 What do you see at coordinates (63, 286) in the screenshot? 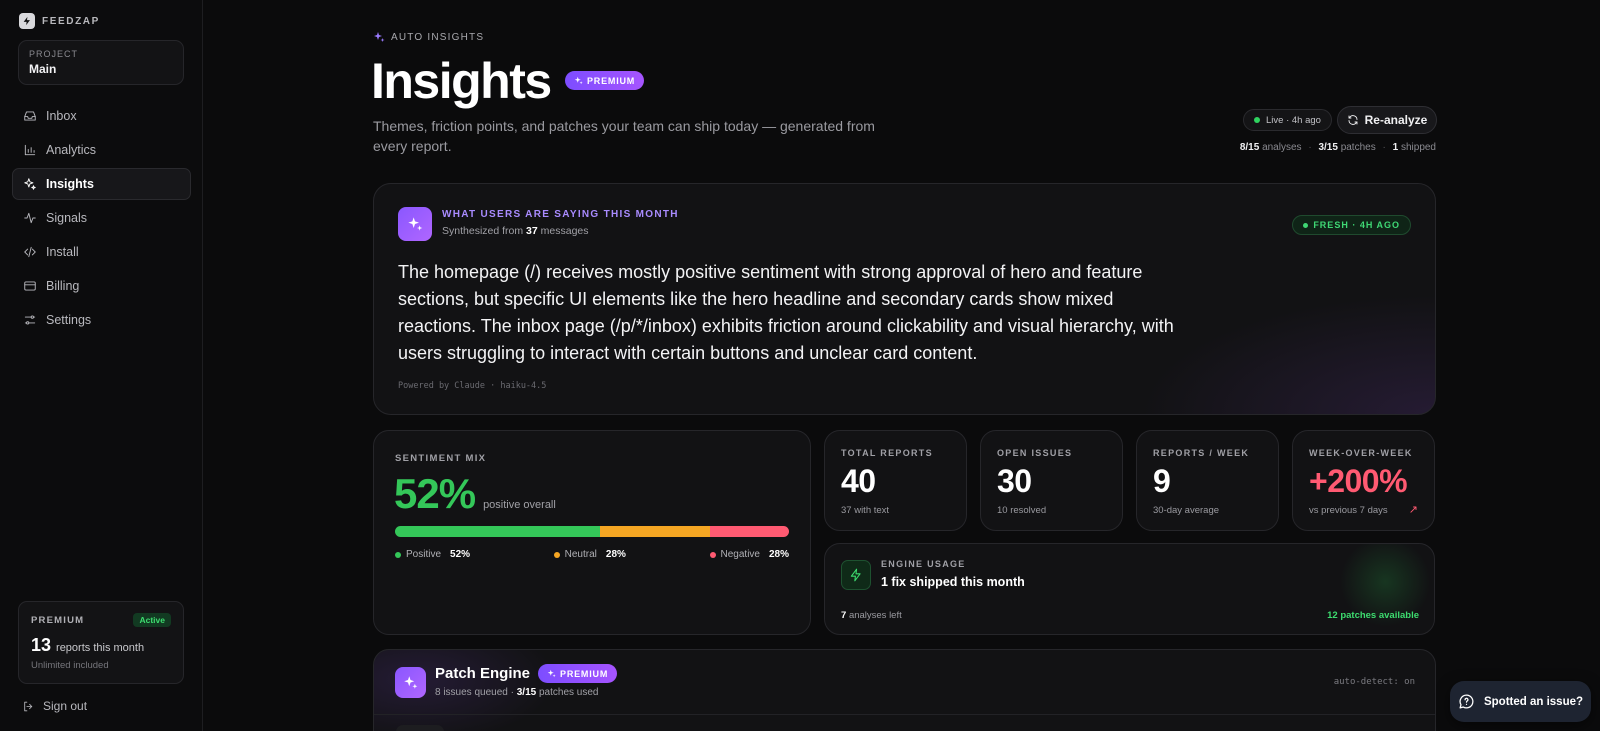
I see `sidebar-item-label: Billing` at bounding box center [63, 286].